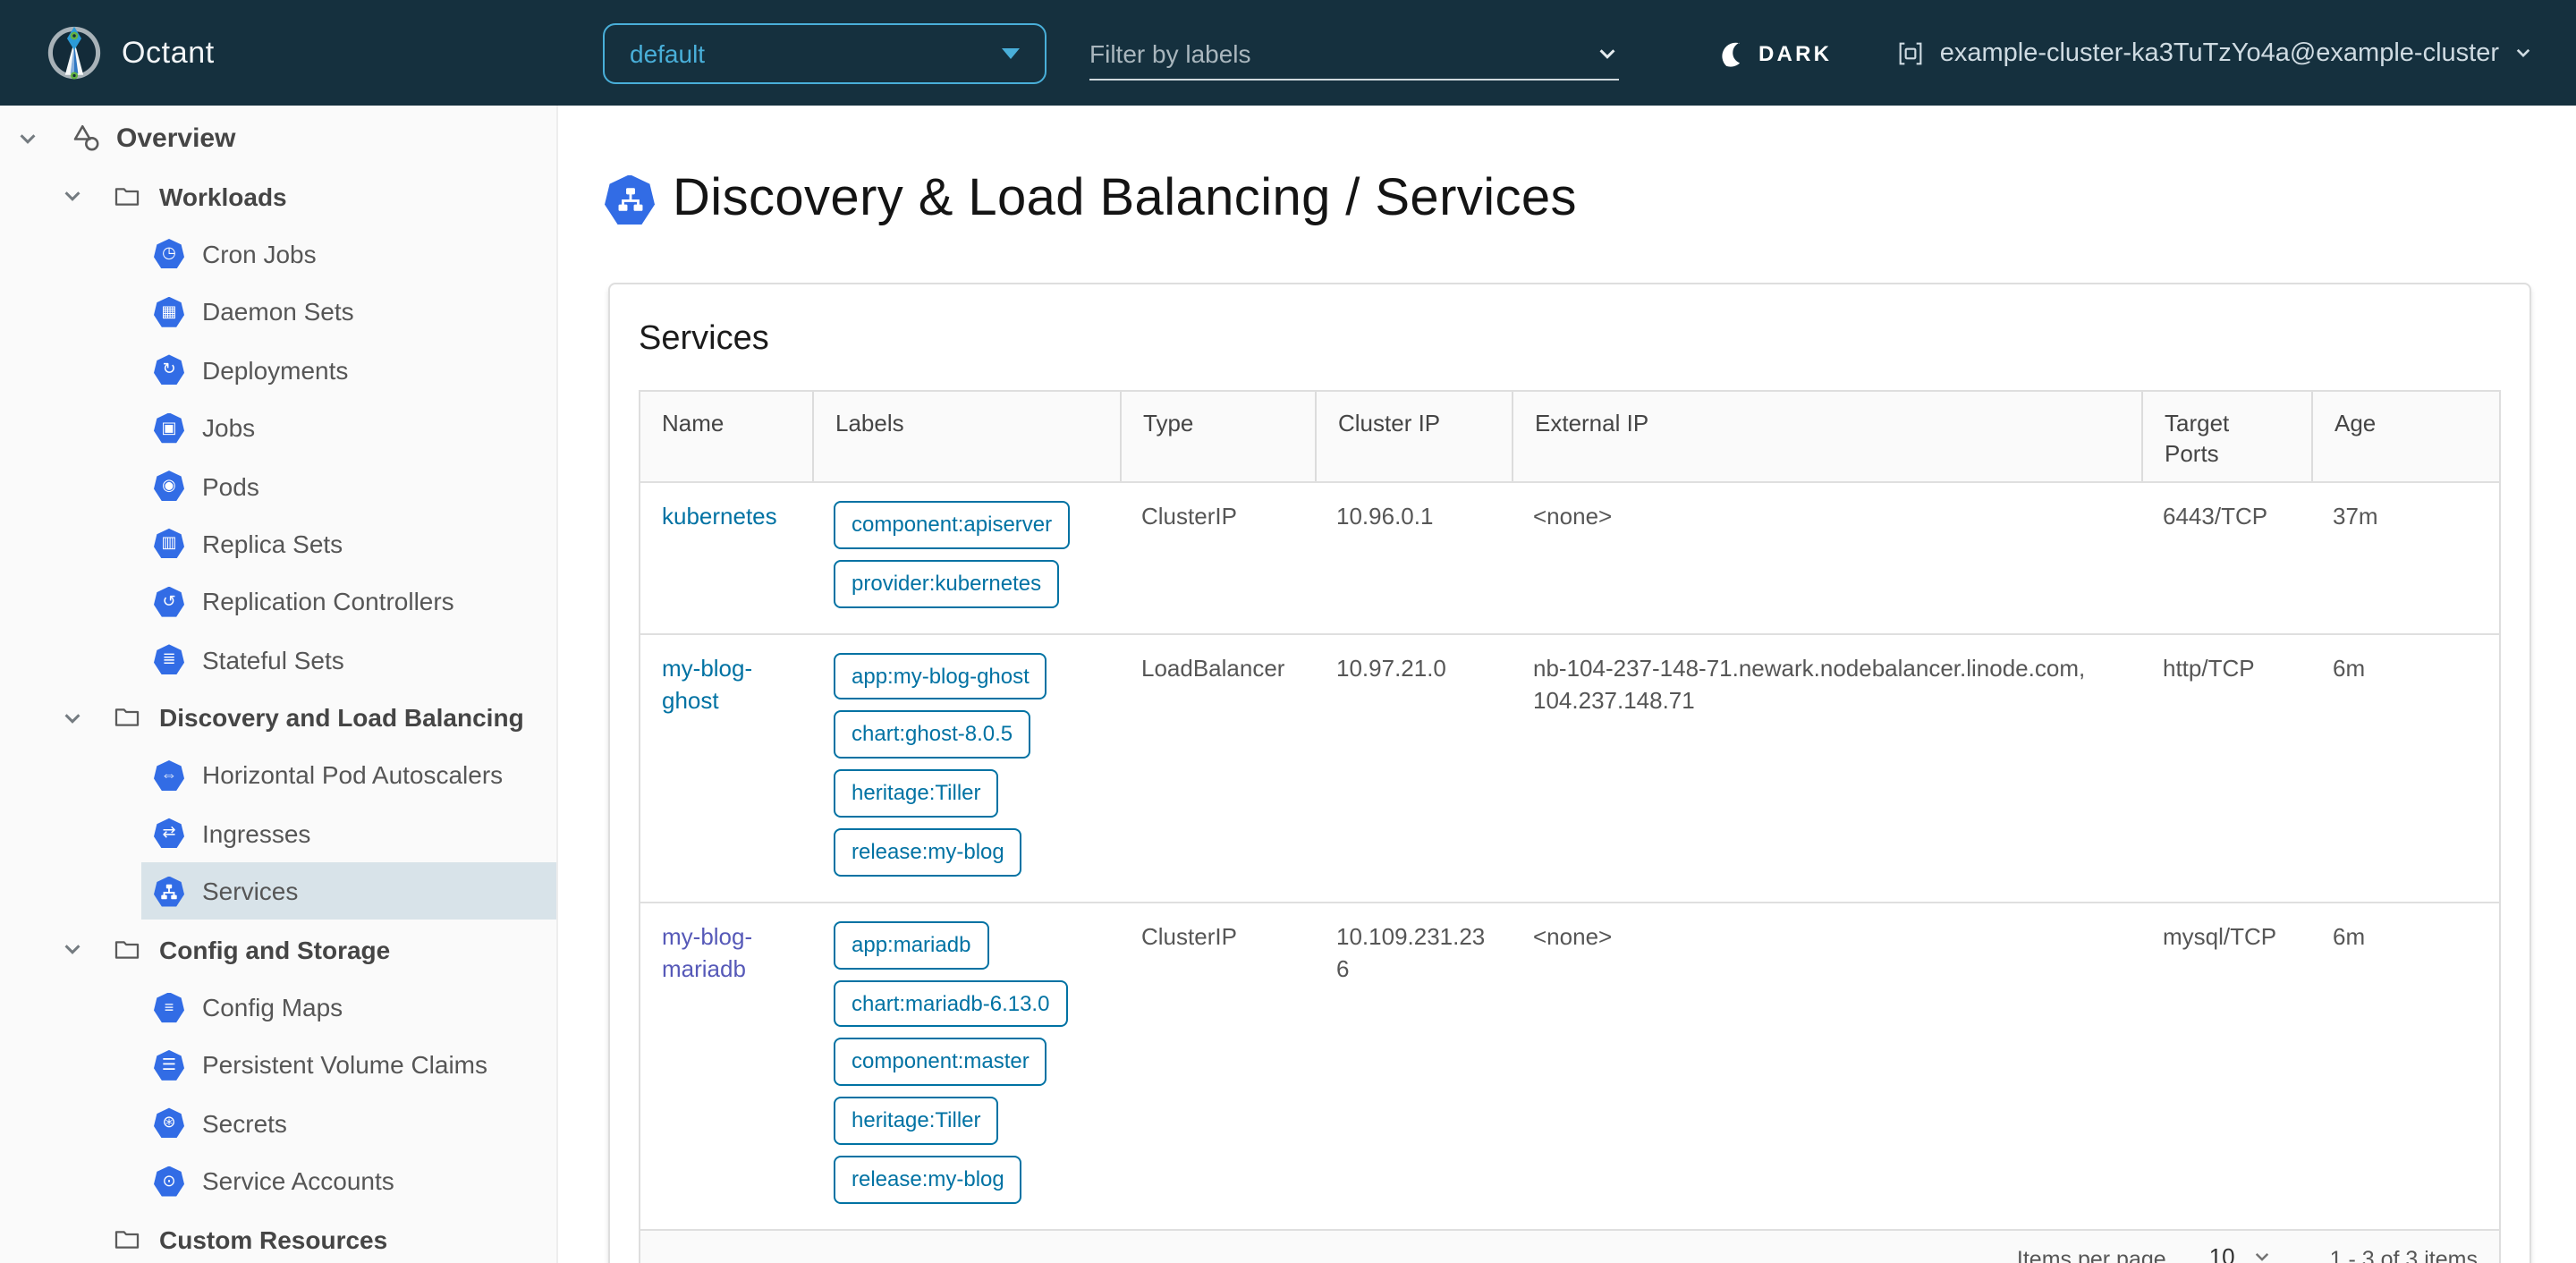 The width and height of the screenshot is (2576, 1263). I want to click on target-ports-cell: mysql/TCP, so click(2220, 936).